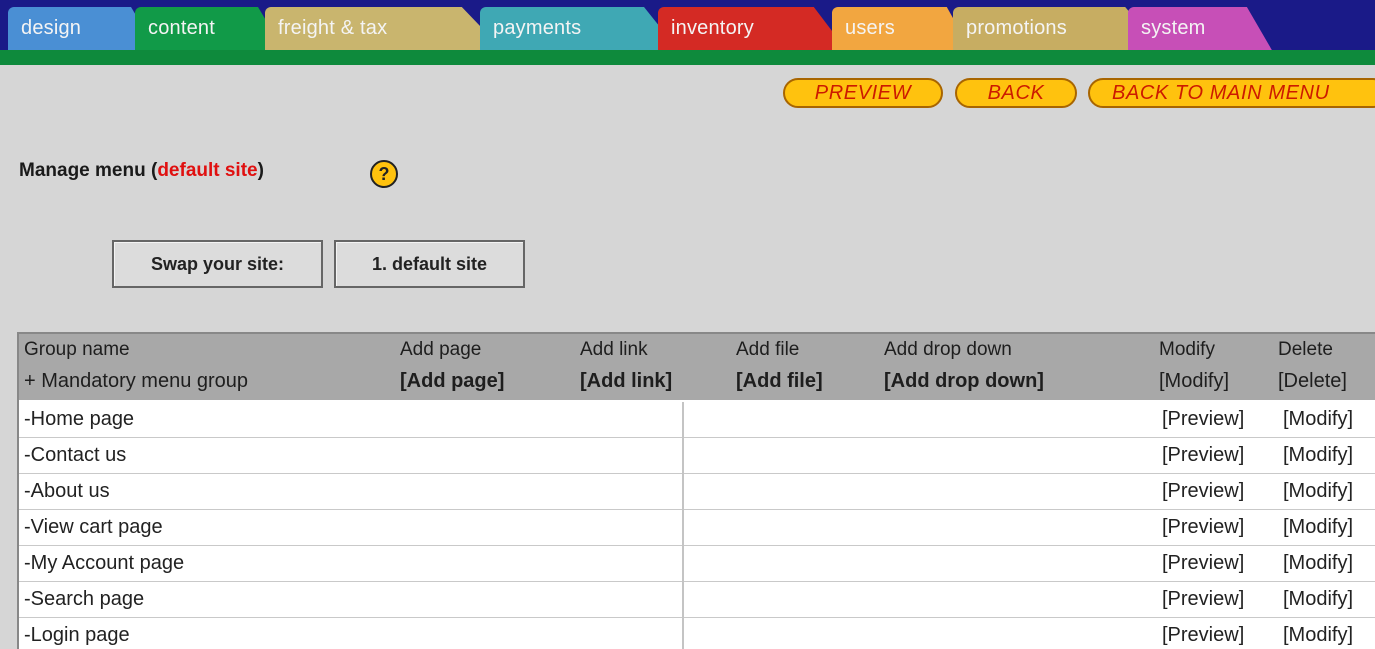 The height and width of the screenshot is (649, 1375). What do you see at coordinates (1231, 93) in the screenshot?
I see `back-to-main-menu-button: BACK TO MAIN MENU` at bounding box center [1231, 93].